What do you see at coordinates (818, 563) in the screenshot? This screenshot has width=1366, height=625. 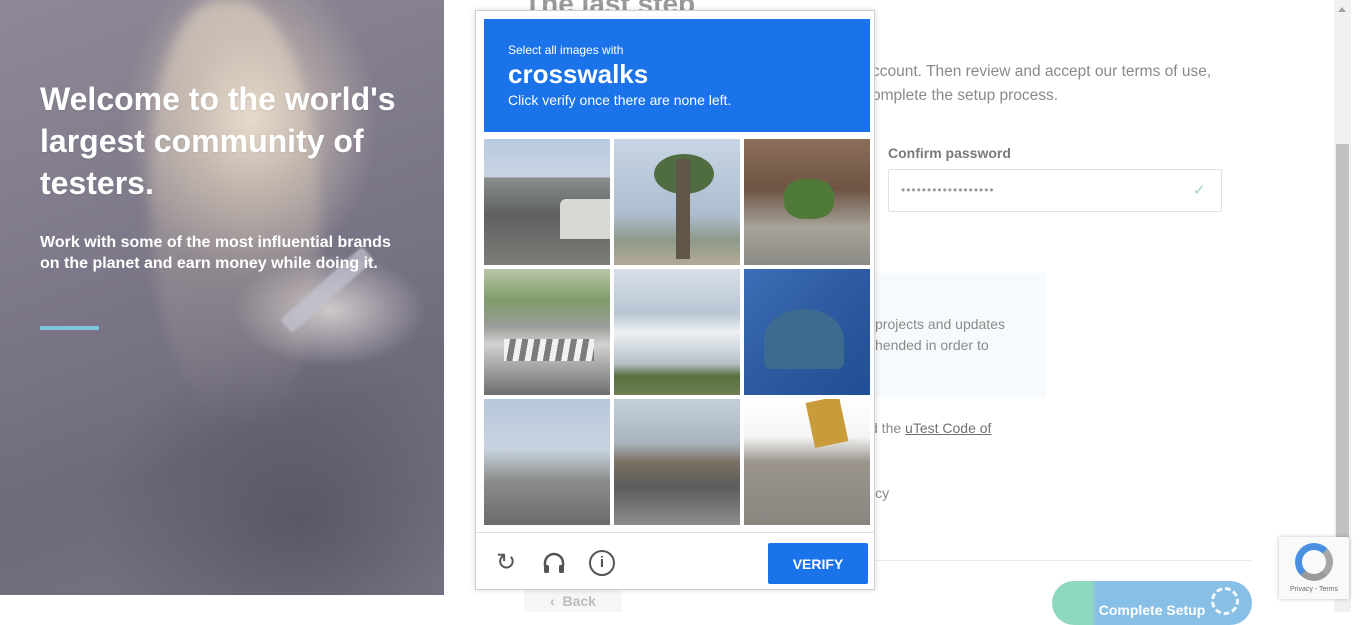 I see `verify-button: VERIFY` at bounding box center [818, 563].